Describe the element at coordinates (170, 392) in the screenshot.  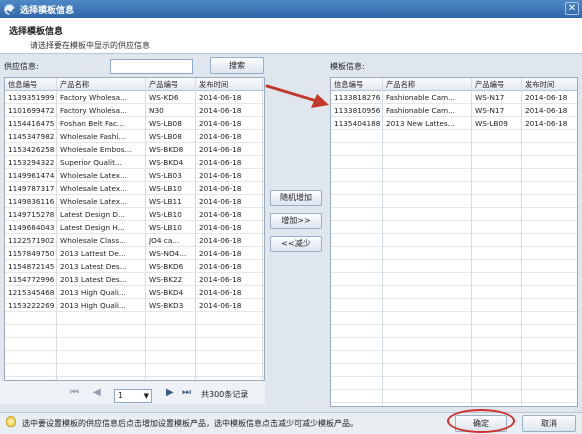
I see `next-page-icon: ▶` at that location.